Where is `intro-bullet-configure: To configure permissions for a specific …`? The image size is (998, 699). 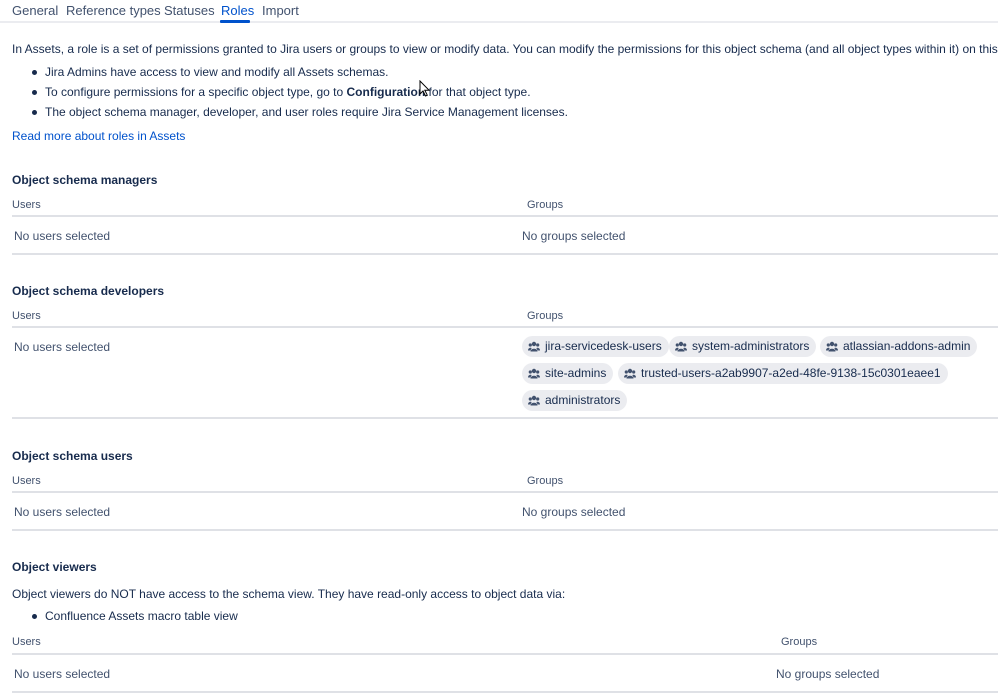
intro-bullet-configure: To configure permissions for a specific … is located at coordinates (299, 92).